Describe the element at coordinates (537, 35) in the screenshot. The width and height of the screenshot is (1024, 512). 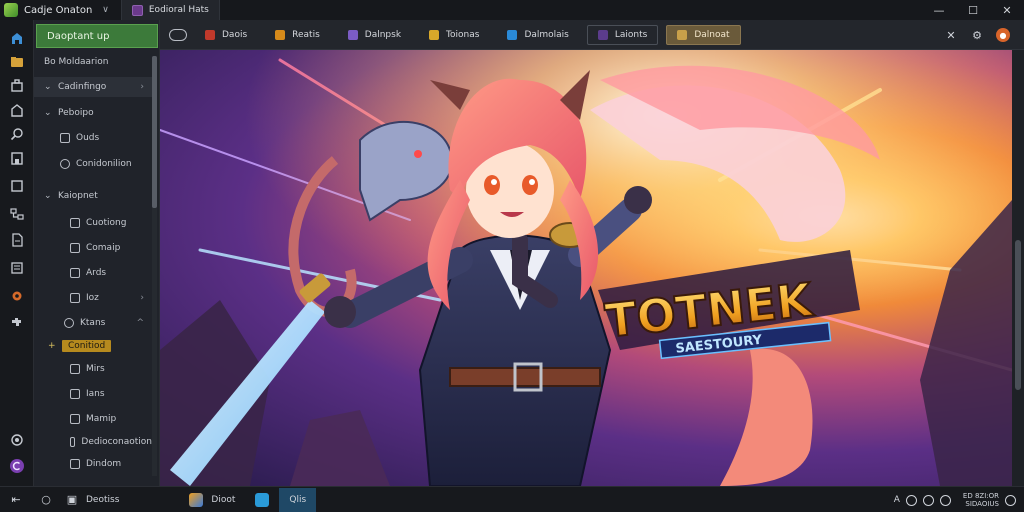
I see `toolbar-tab: Dalmolais` at that location.